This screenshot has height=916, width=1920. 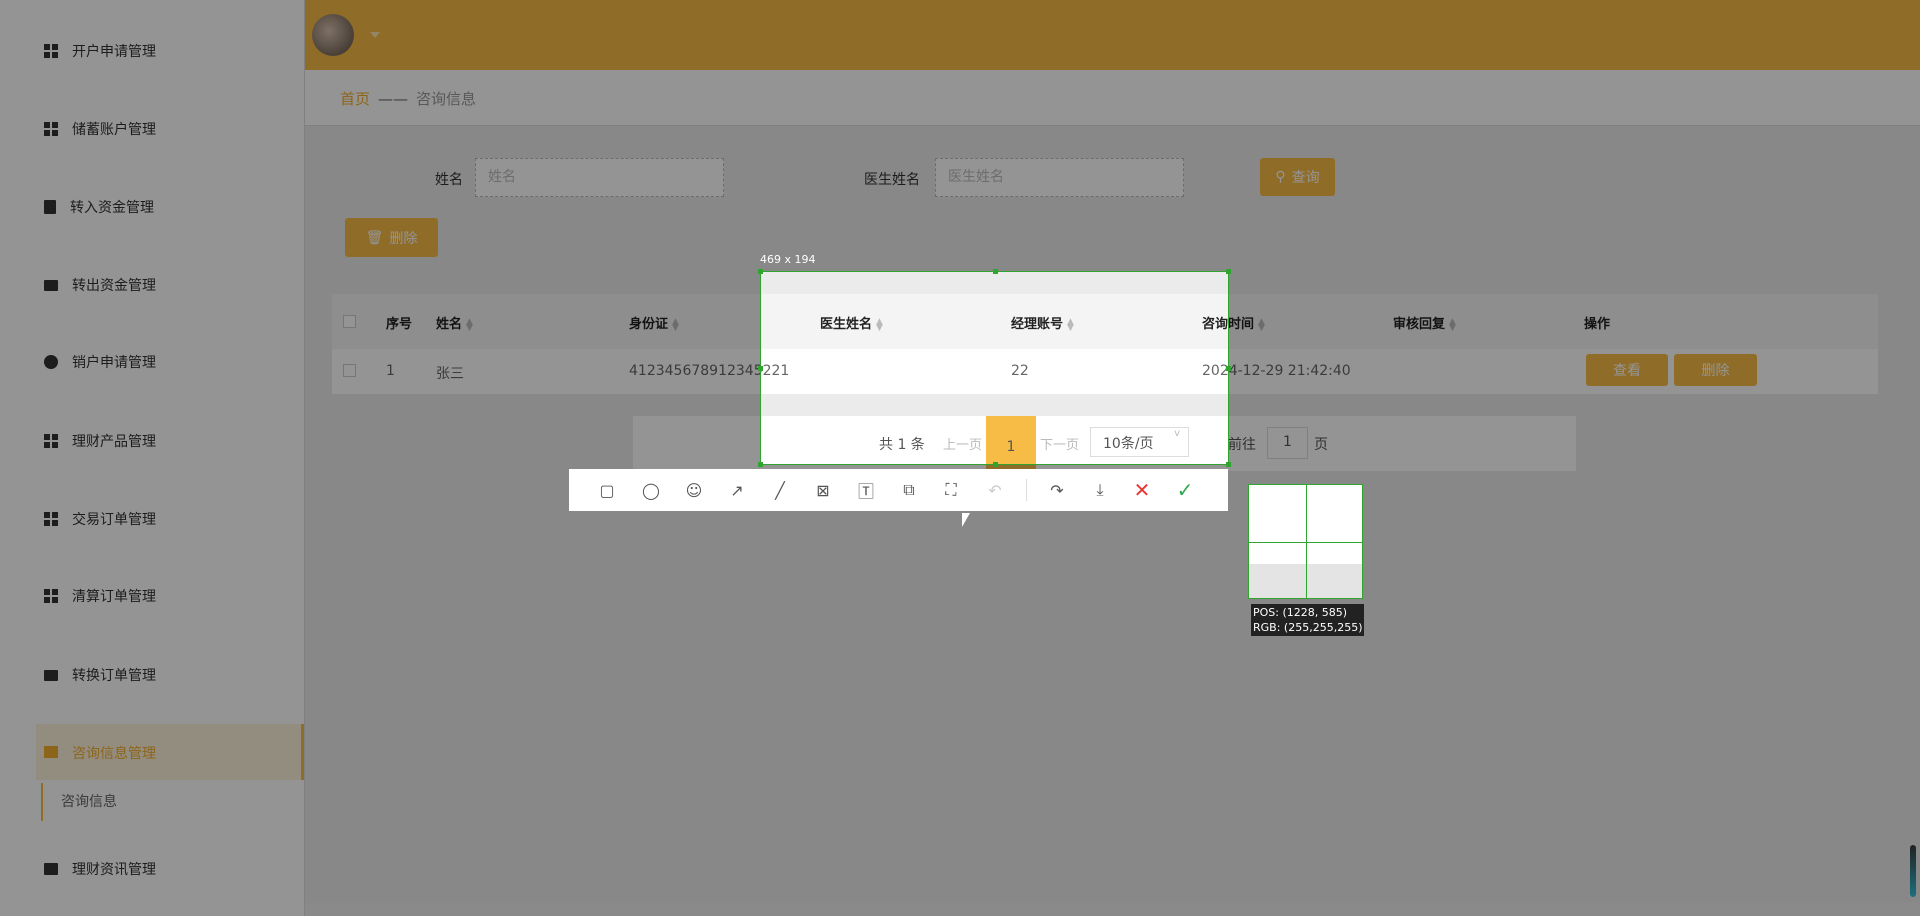 What do you see at coordinates (966, 520) in the screenshot?
I see `mouse-cursor-icon` at bounding box center [966, 520].